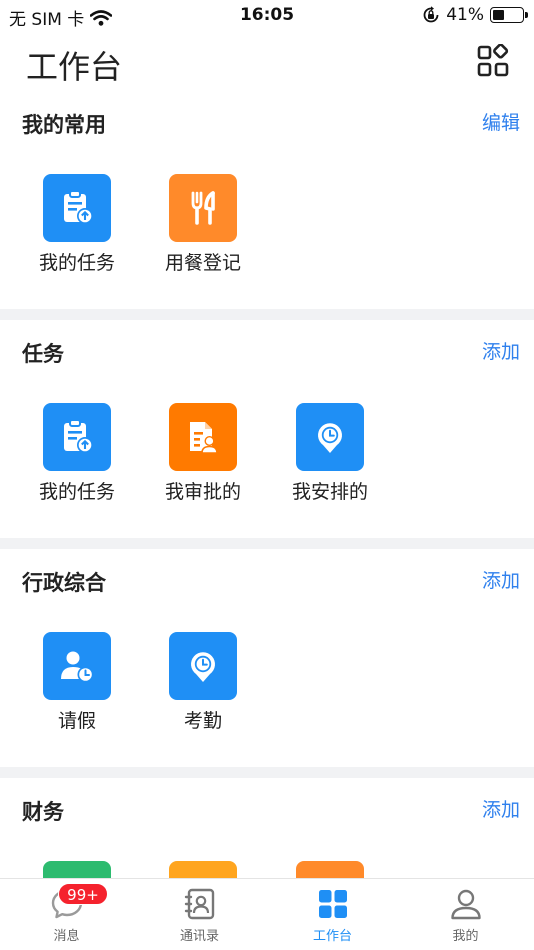 This screenshot has width=534, height=950. I want to click on tab-bar: 99+ 消息 通讯录 工作台 我的, so click(267, 914).